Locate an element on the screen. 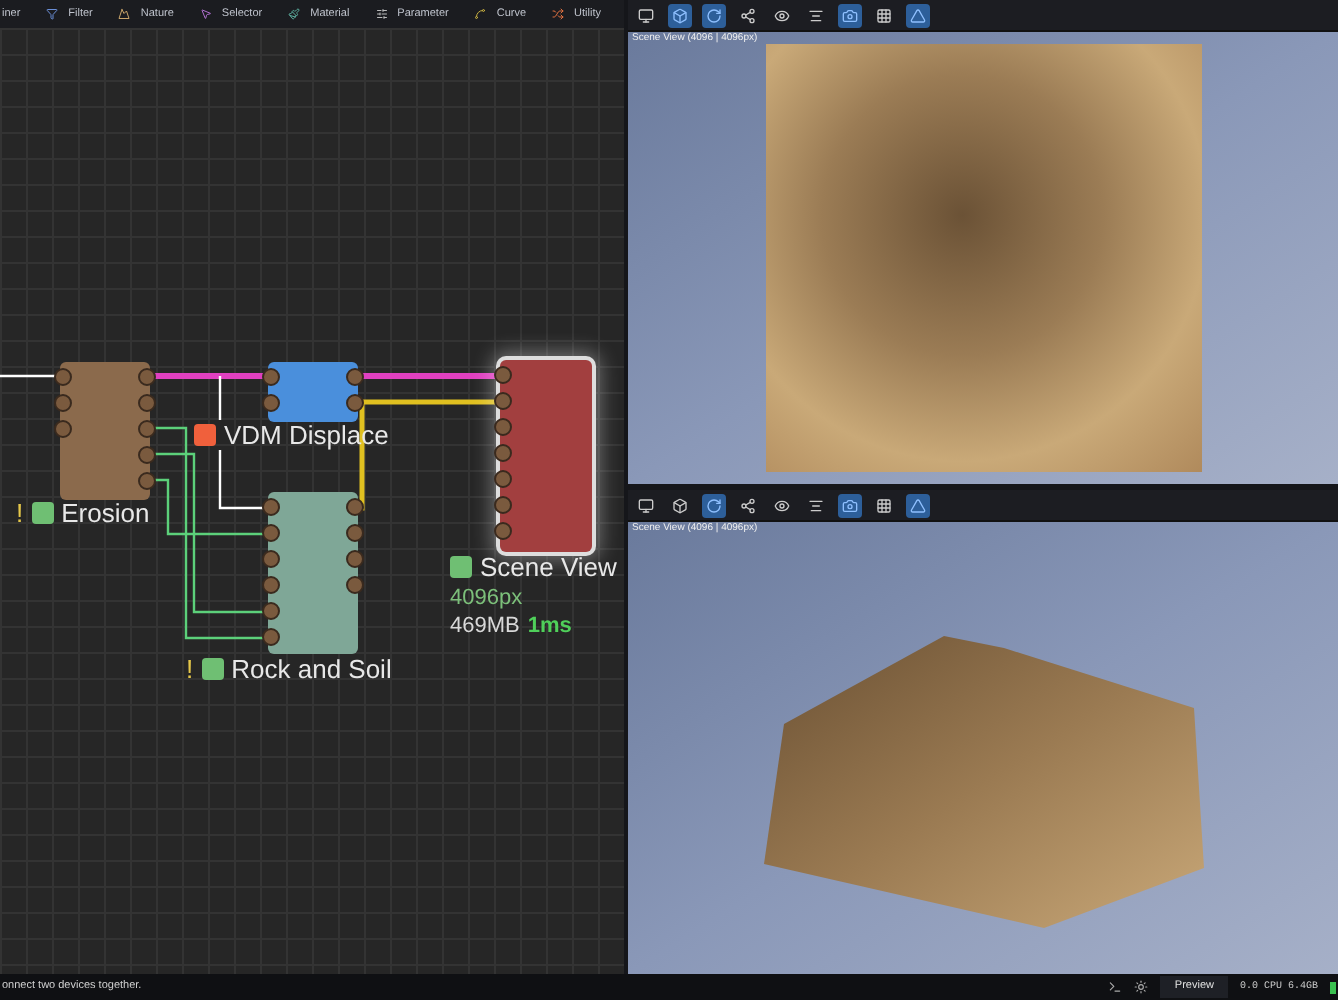 Image resolution: width=1338 pixels, height=1000 pixels. status-indicator is located at coordinates (1333, 987).